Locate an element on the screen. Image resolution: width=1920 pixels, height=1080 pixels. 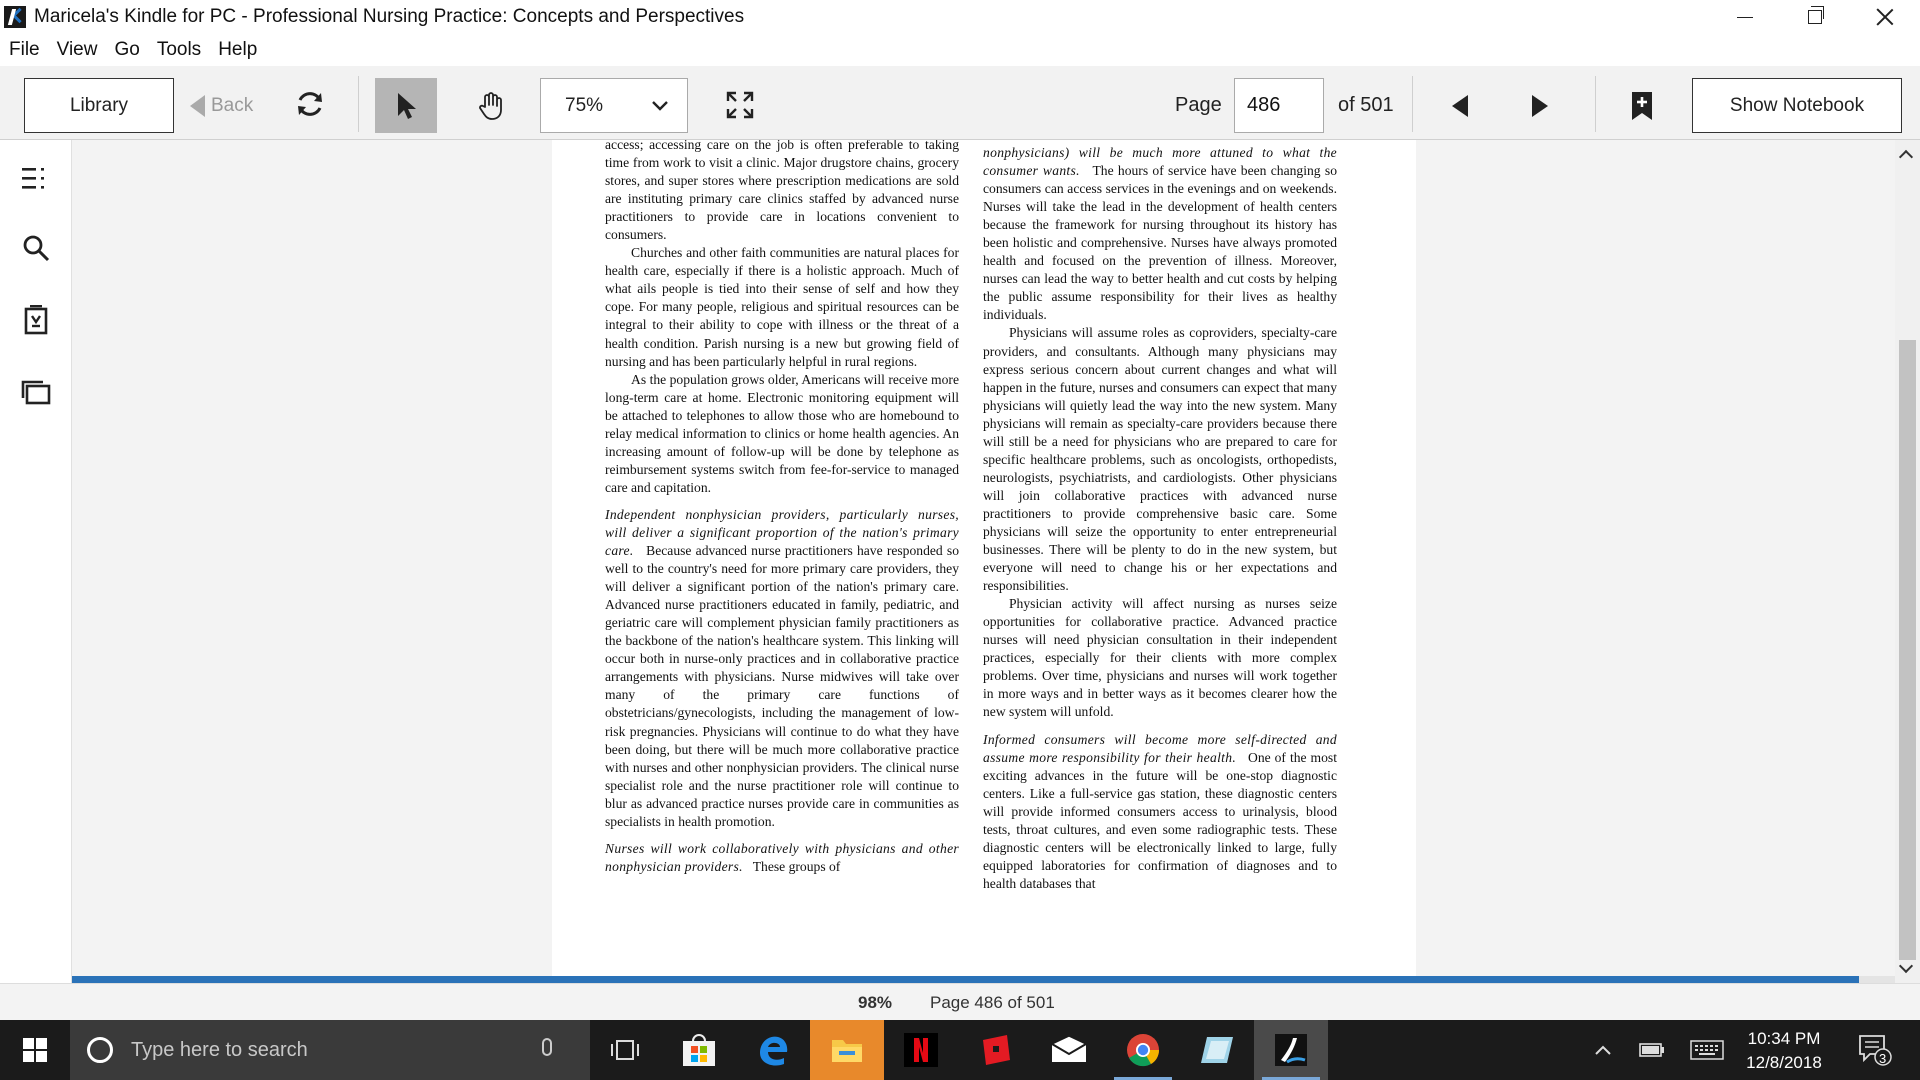
bookmark-button is located at coordinates (1642, 106).